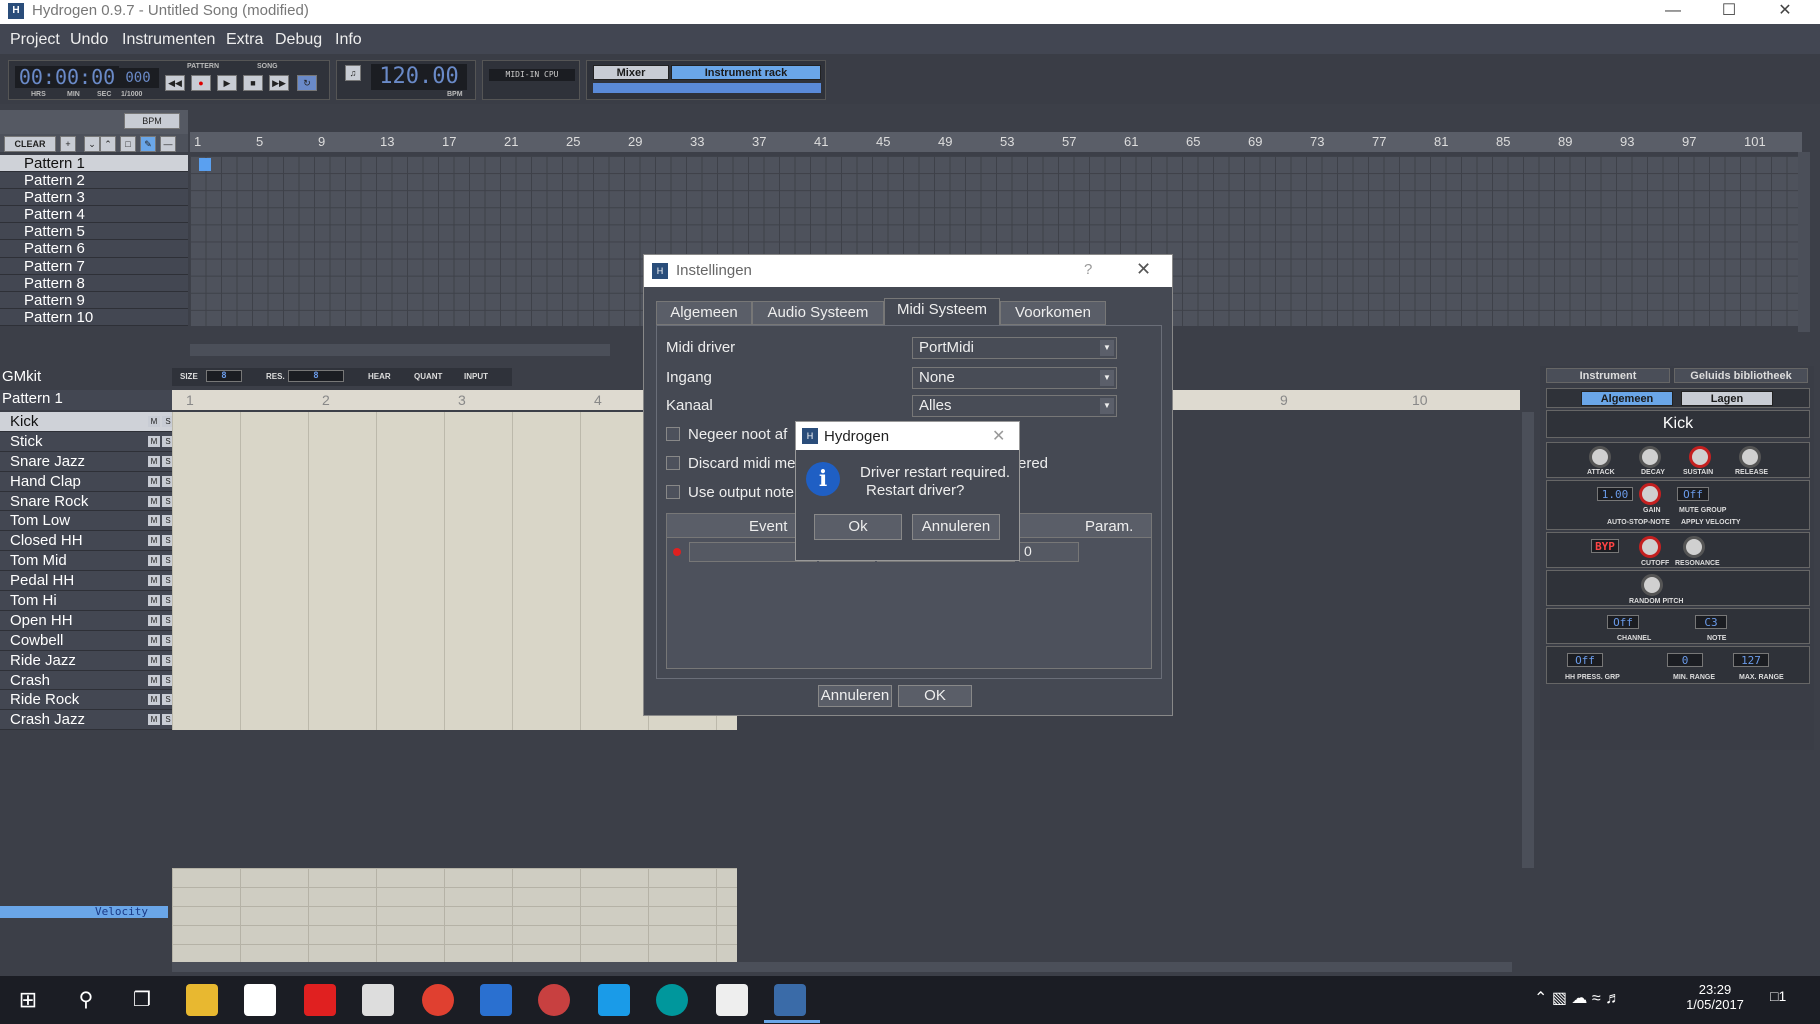  I want to click on instrument-row: Crash Jazz M S, so click(87, 720).